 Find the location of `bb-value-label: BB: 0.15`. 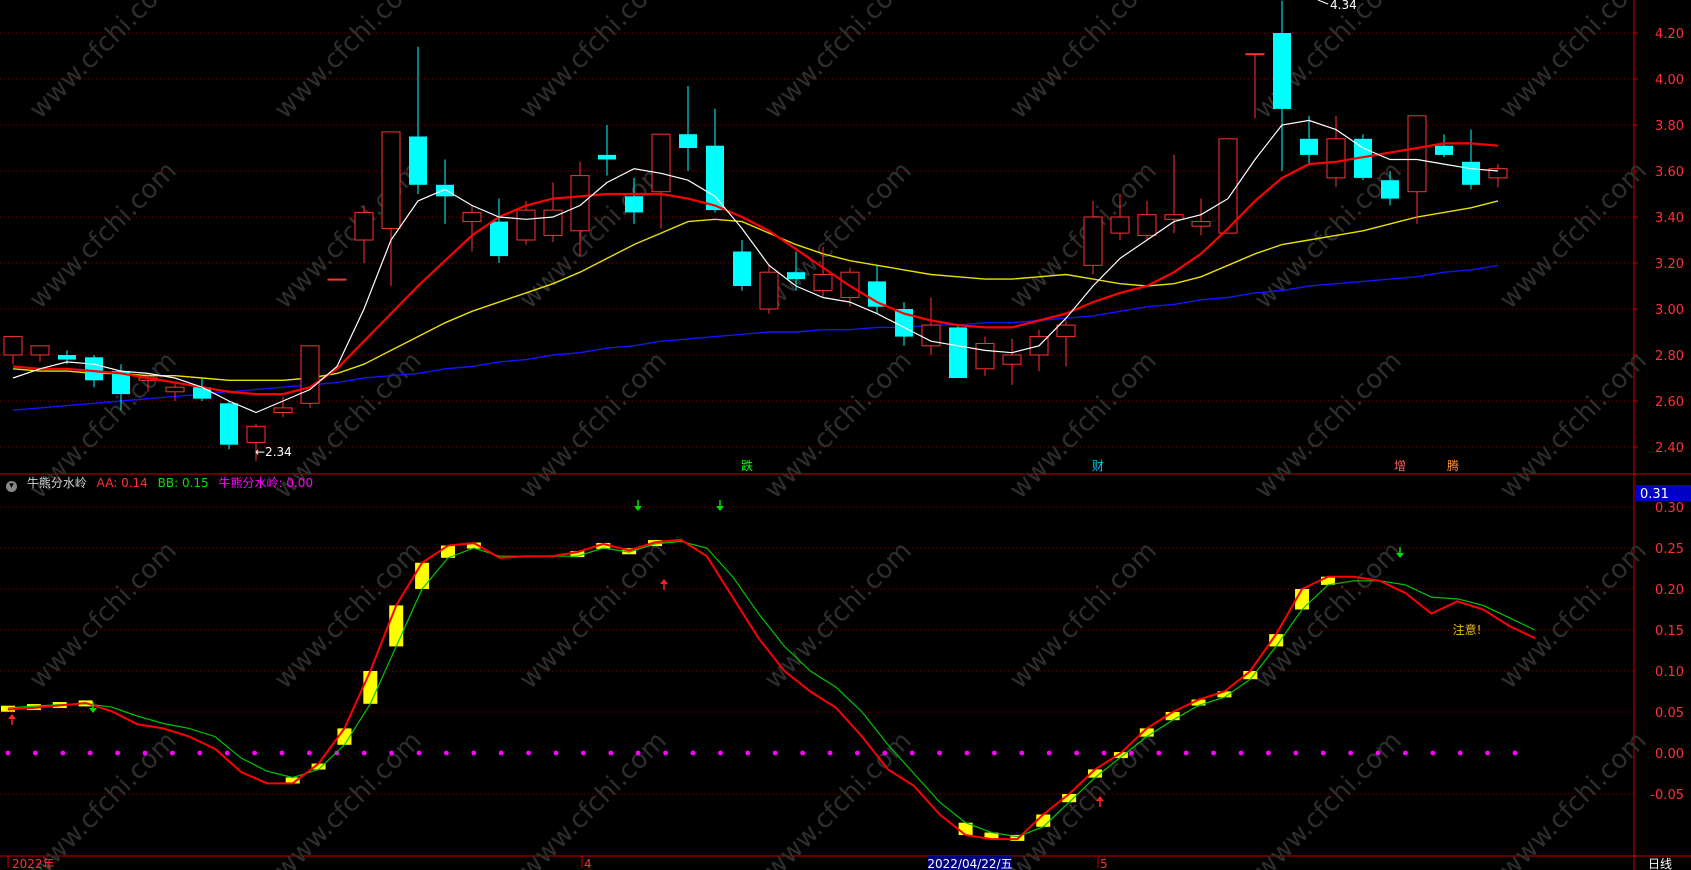

bb-value-label: BB: 0.15 is located at coordinates (183, 483).